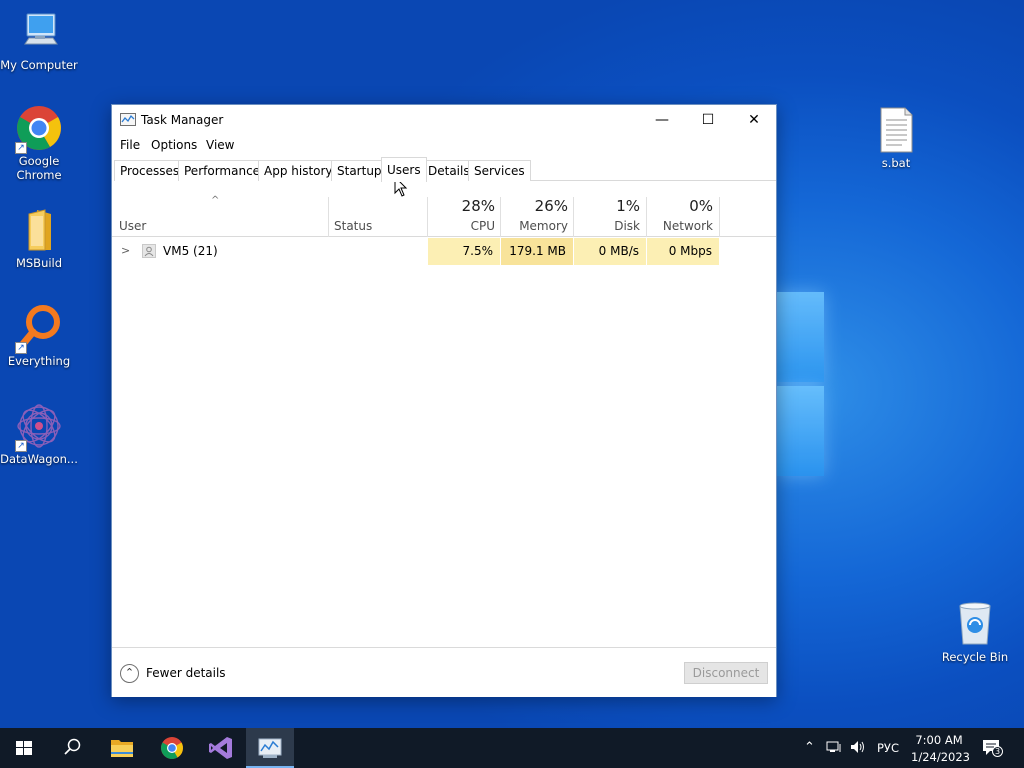  What do you see at coordinates (940, 757) in the screenshot?
I see `clock-date: 1/24/2023` at bounding box center [940, 757].